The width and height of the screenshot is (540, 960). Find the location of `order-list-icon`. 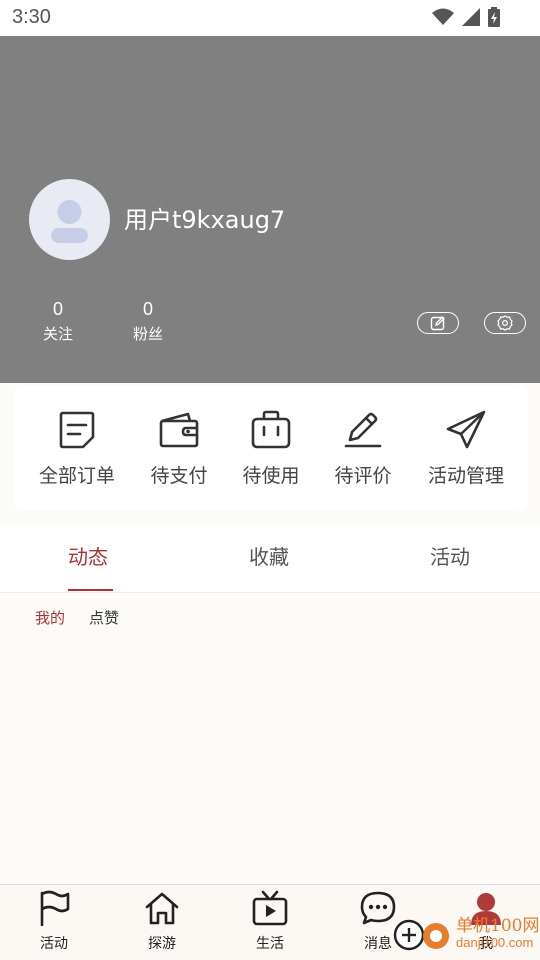

order-list-icon is located at coordinates (77, 430).